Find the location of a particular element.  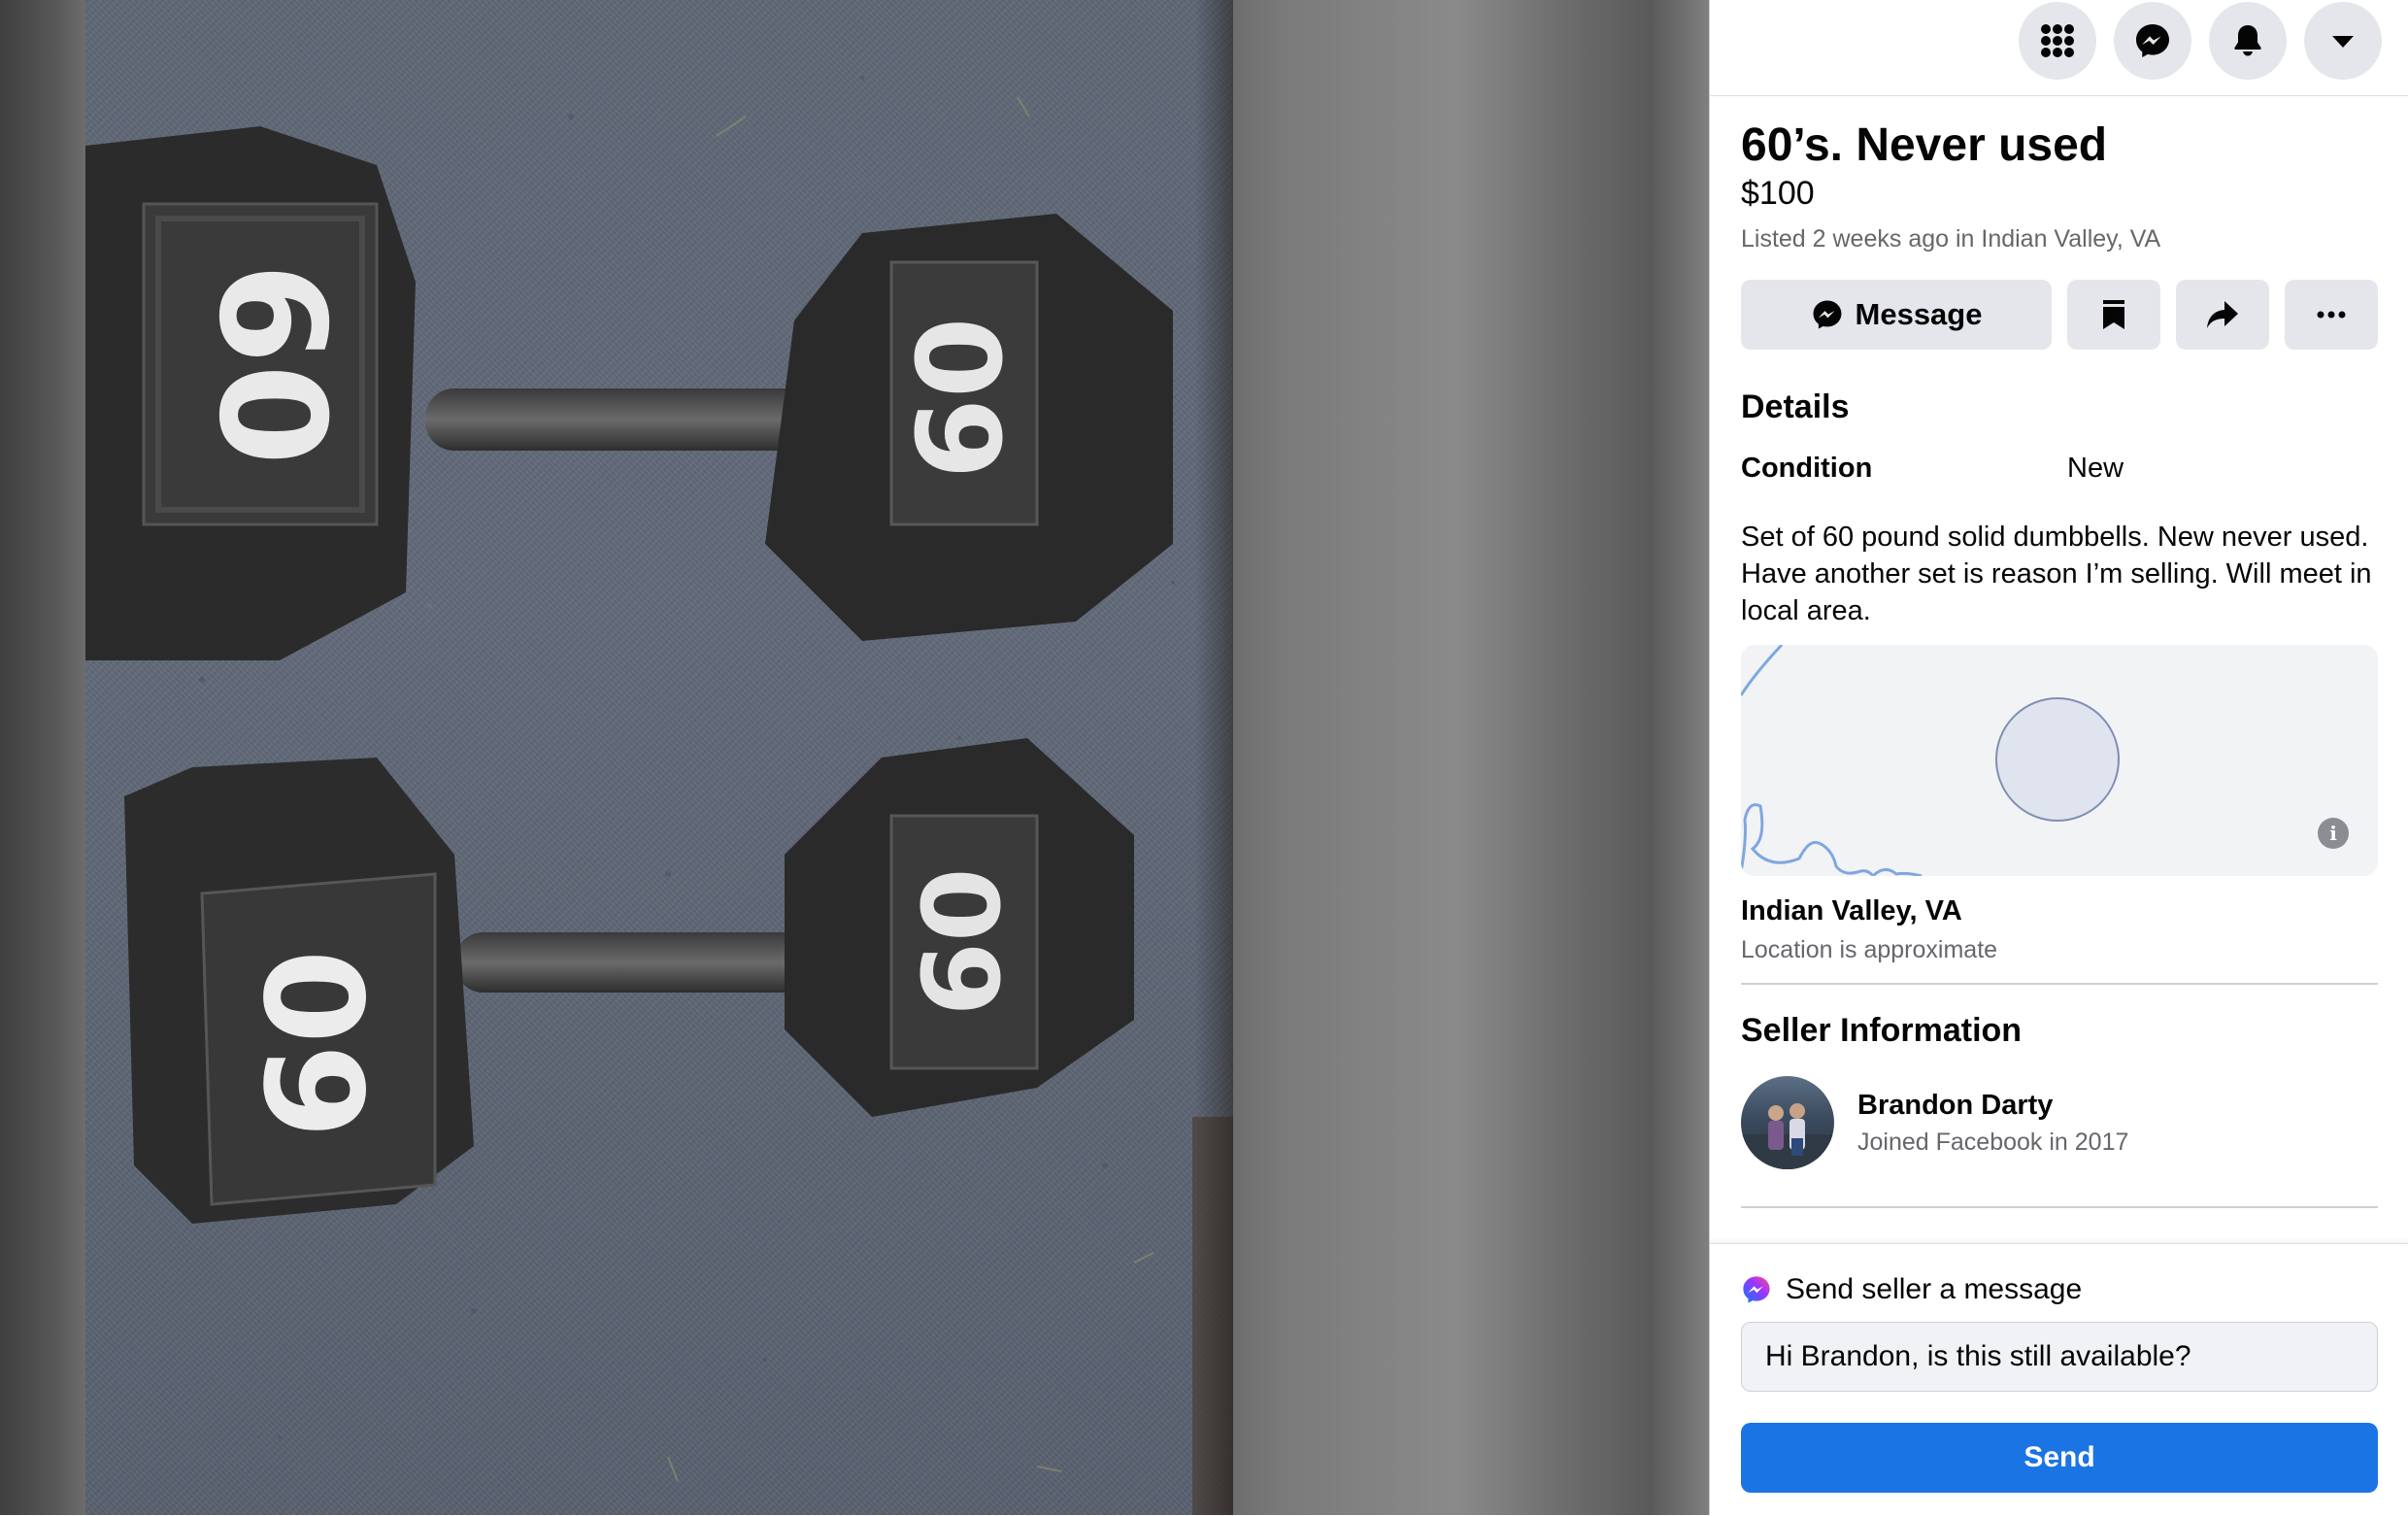

send-button: Send is located at coordinates (2059, 1458).